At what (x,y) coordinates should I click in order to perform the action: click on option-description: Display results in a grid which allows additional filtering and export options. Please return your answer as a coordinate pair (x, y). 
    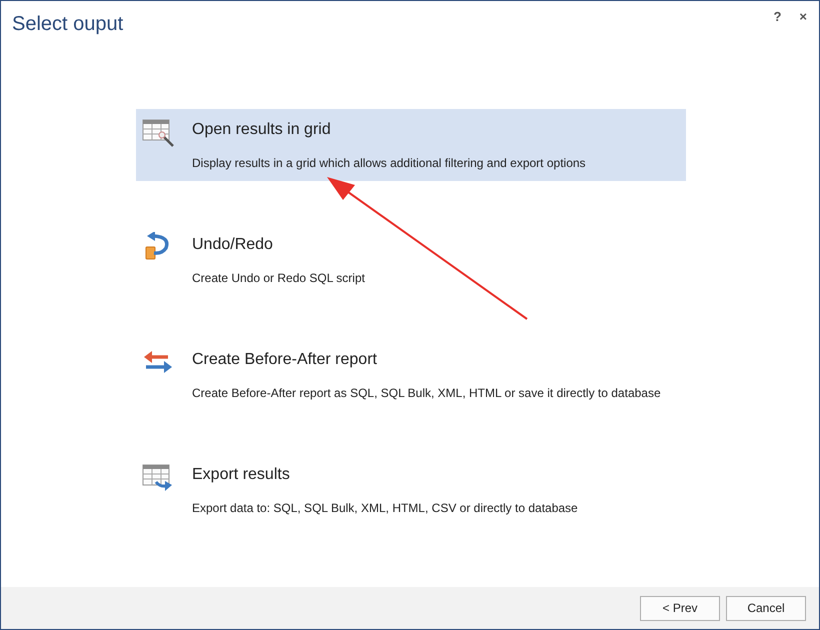
    Looking at the image, I should click on (389, 163).